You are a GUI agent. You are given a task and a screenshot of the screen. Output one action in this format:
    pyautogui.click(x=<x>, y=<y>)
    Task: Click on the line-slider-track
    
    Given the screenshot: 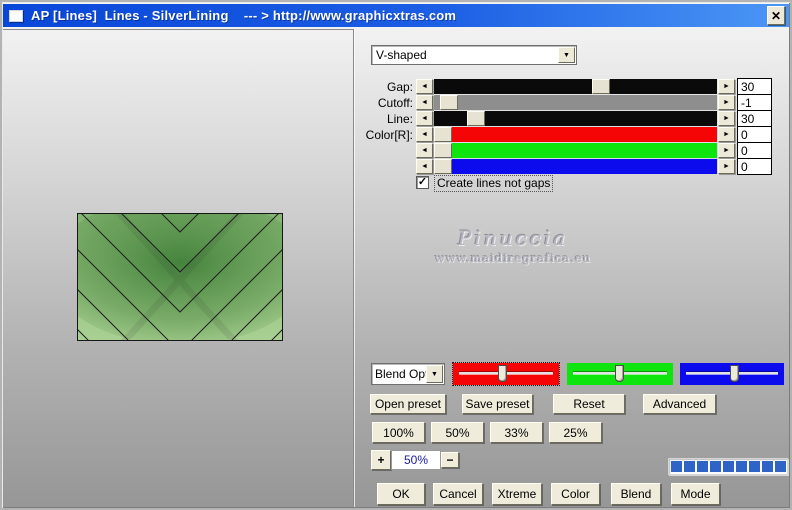 What is the action you would take?
    pyautogui.click(x=575, y=118)
    